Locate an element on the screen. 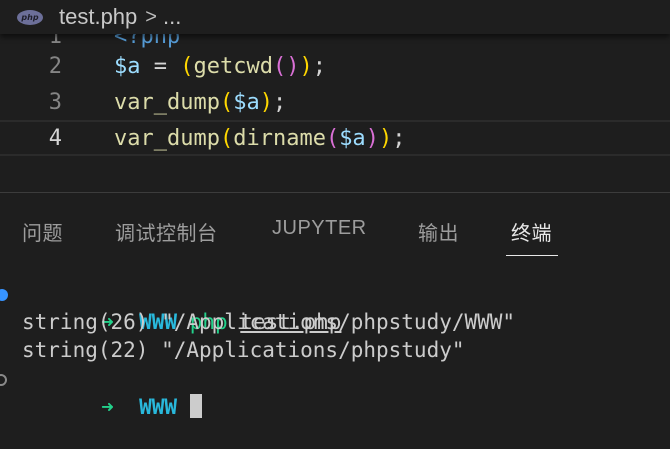  terminal-prompt-line: ➜ WWW php test.php is located at coordinates (335, 307).